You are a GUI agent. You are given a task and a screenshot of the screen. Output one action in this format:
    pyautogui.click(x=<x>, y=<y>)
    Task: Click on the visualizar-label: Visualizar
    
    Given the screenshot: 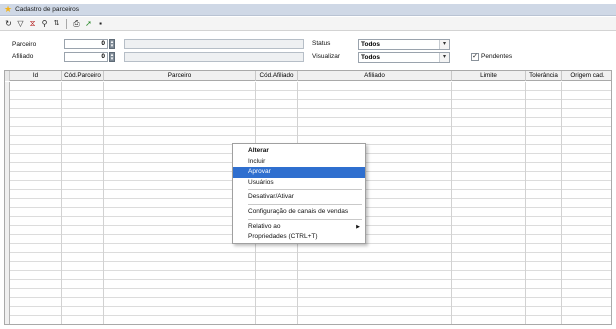 What is the action you would take?
    pyautogui.click(x=326, y=56)
    